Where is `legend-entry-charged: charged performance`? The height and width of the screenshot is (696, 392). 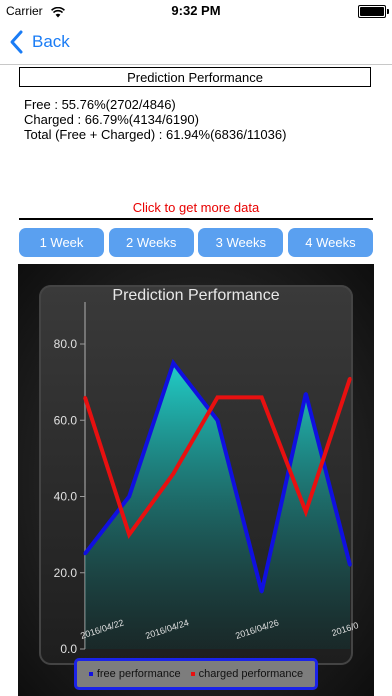
legend-entry-charged: charged performance is located at coordinates (247, 674).